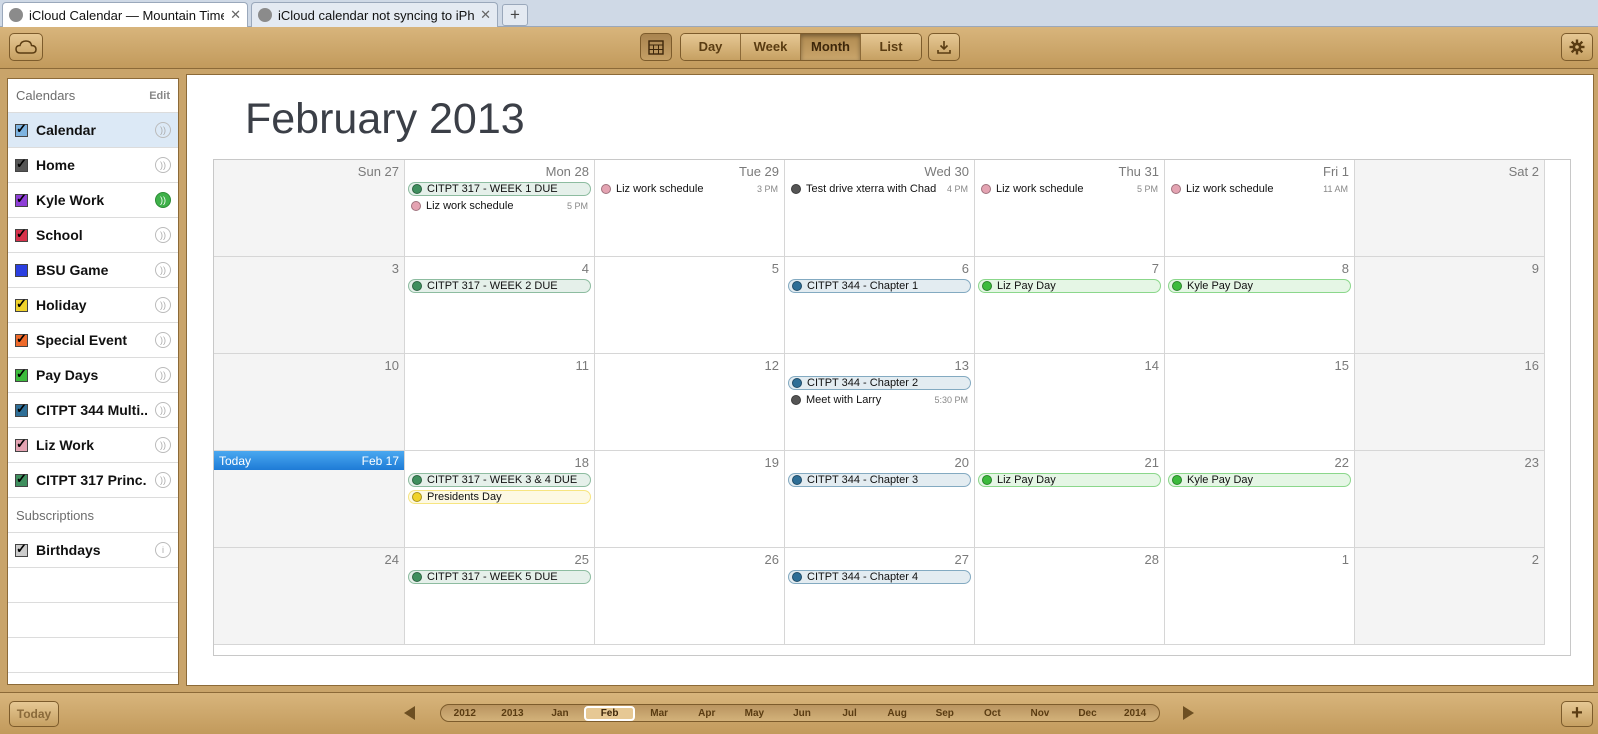 Image resolution: width=1598 pixels, height=734 pixels. Describe the element at coordinates (609, 713) in the screenshot. I see `timeline-item: Feb` at that location.